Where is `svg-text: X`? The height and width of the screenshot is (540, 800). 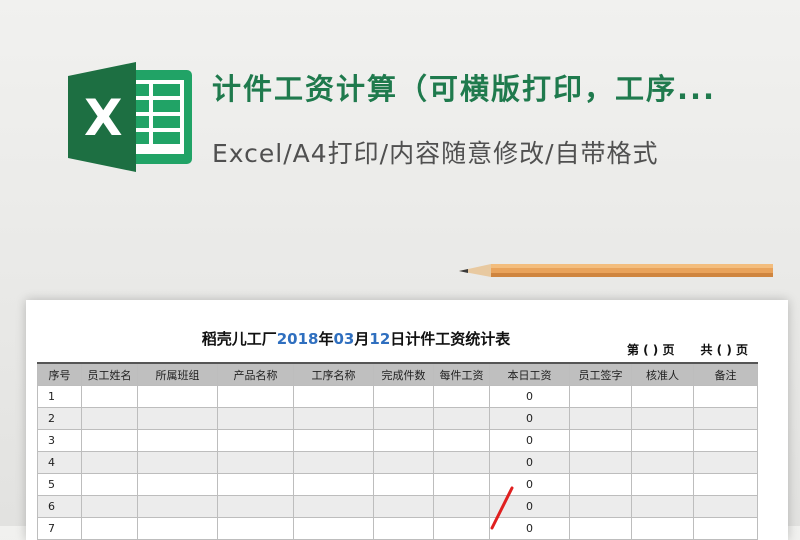 svg-text: X is located at coordinates (103, 118).